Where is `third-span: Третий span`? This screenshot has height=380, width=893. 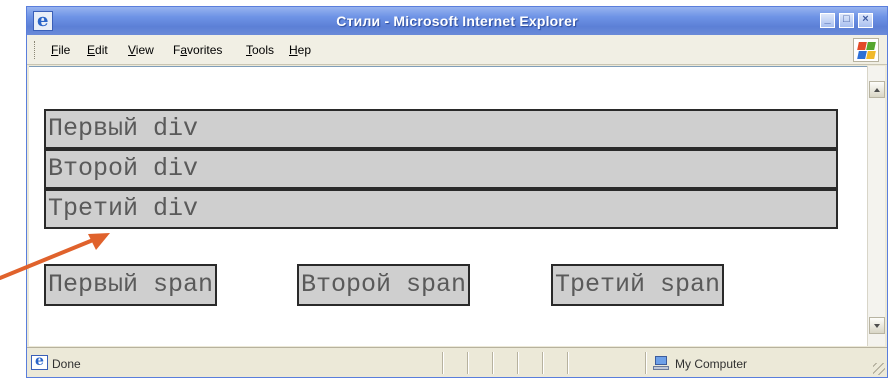
third-span: Третий span is located at coordinates (638, 285).